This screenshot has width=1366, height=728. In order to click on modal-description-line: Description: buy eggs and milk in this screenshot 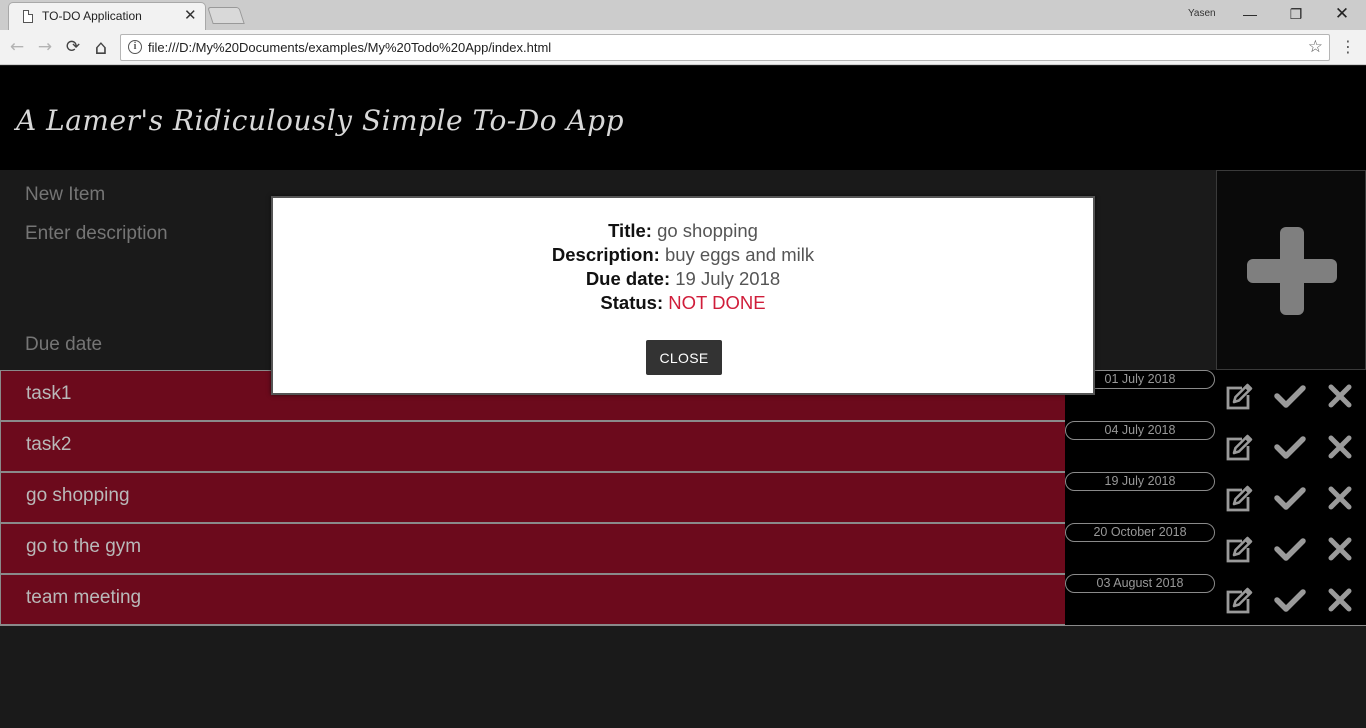, I will do `click(683, 255)`.